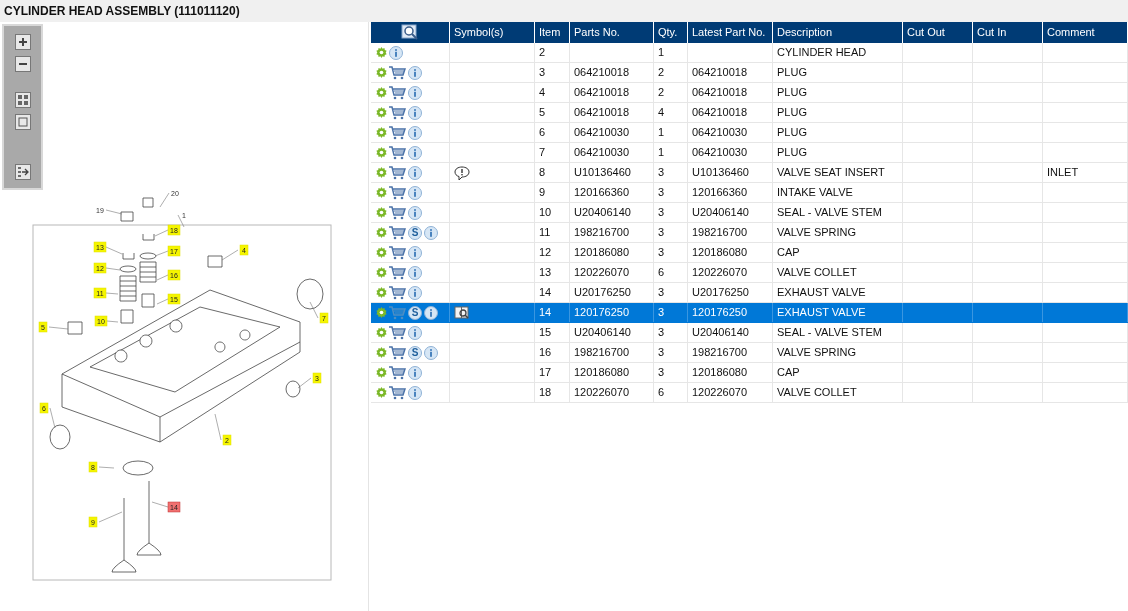  What do you see at coordinates (749, 153) in the screenshot?
I see `parts-row: 7 064210030 1 064210030 PLUG` at bounding box center [749, 153].